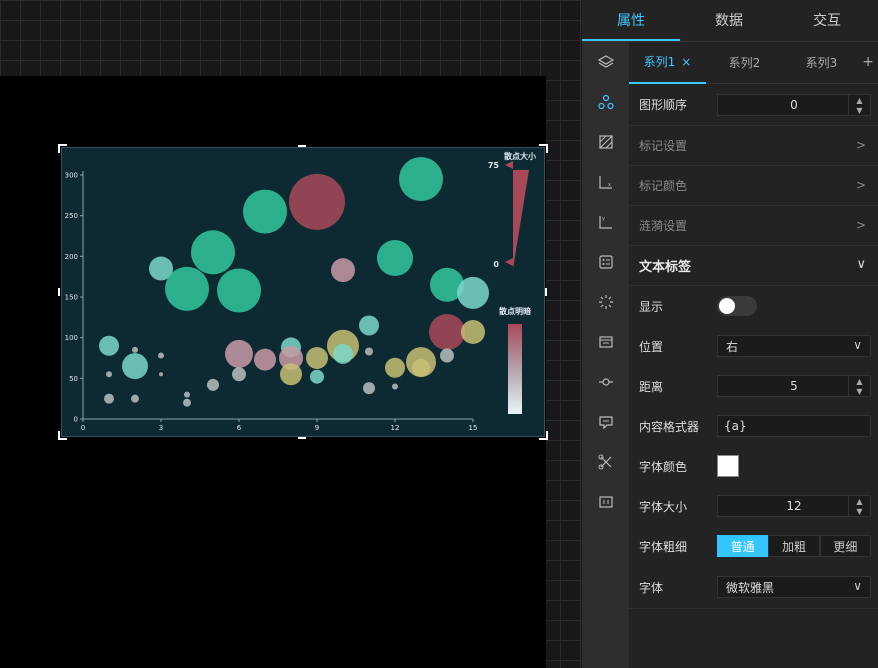  I want to click on font-weight-label: 字体粗细, so click(663, 546).